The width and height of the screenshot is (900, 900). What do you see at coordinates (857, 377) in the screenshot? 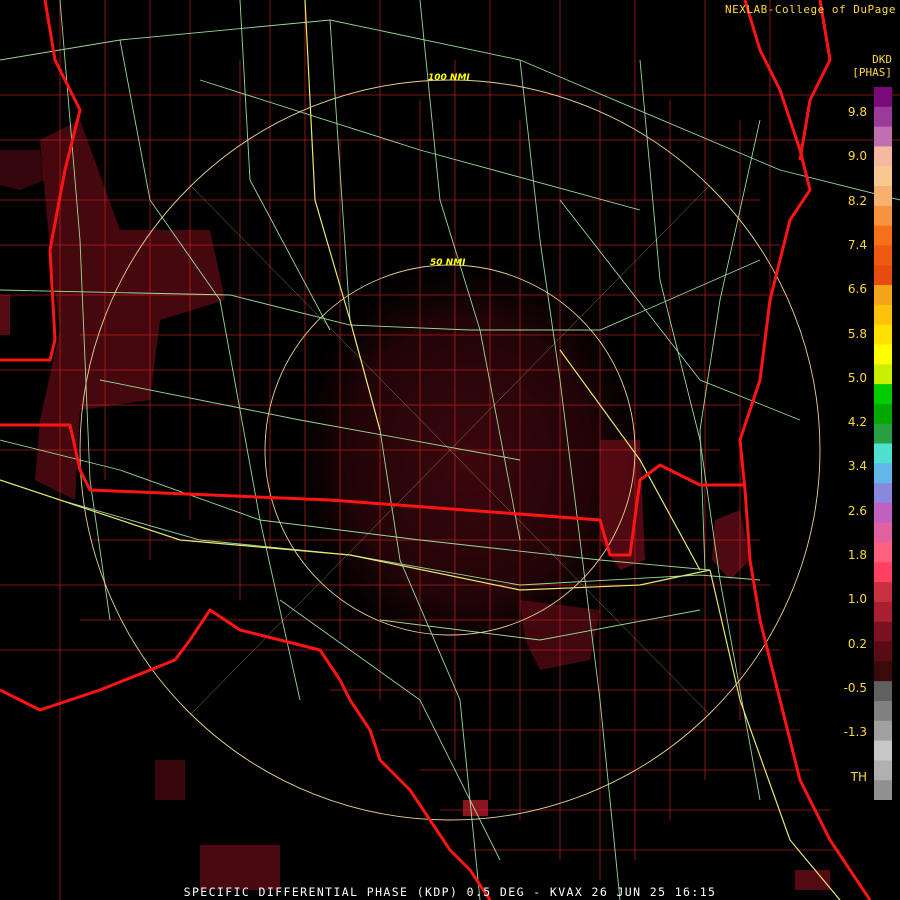
I see `legend-tick-label: 5.0` at bounding box center [857, 377].